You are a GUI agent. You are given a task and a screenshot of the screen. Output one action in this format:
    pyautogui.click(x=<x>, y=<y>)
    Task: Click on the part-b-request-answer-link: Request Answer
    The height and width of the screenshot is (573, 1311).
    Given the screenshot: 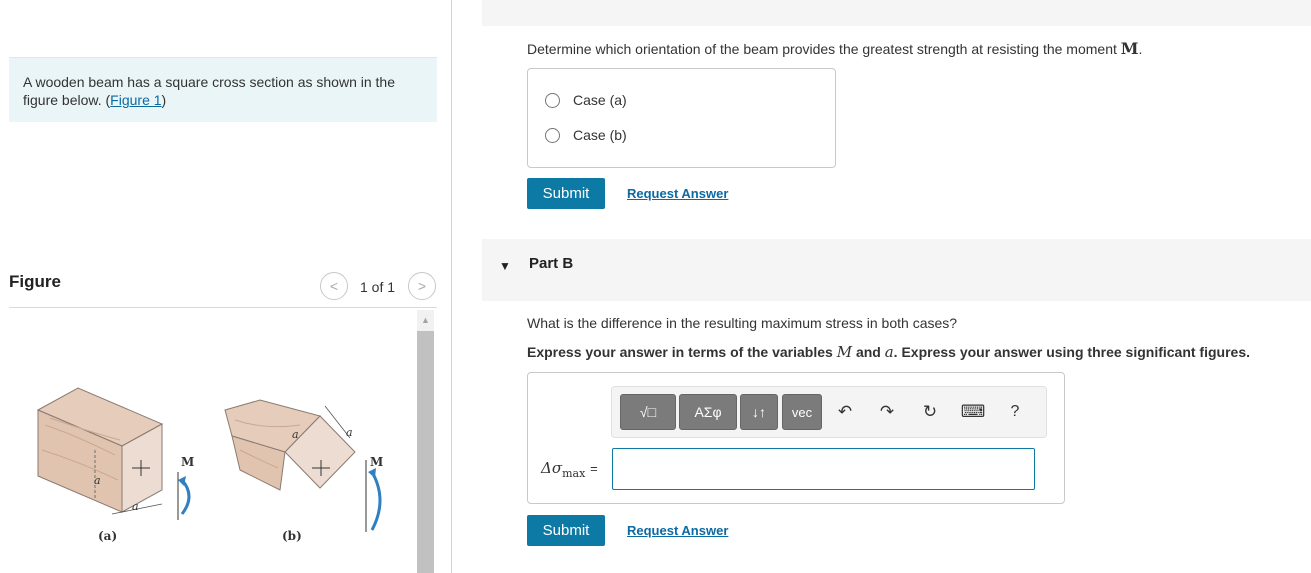 What is the action you would take?
    pyautogui.click(x=677, y=530)
    